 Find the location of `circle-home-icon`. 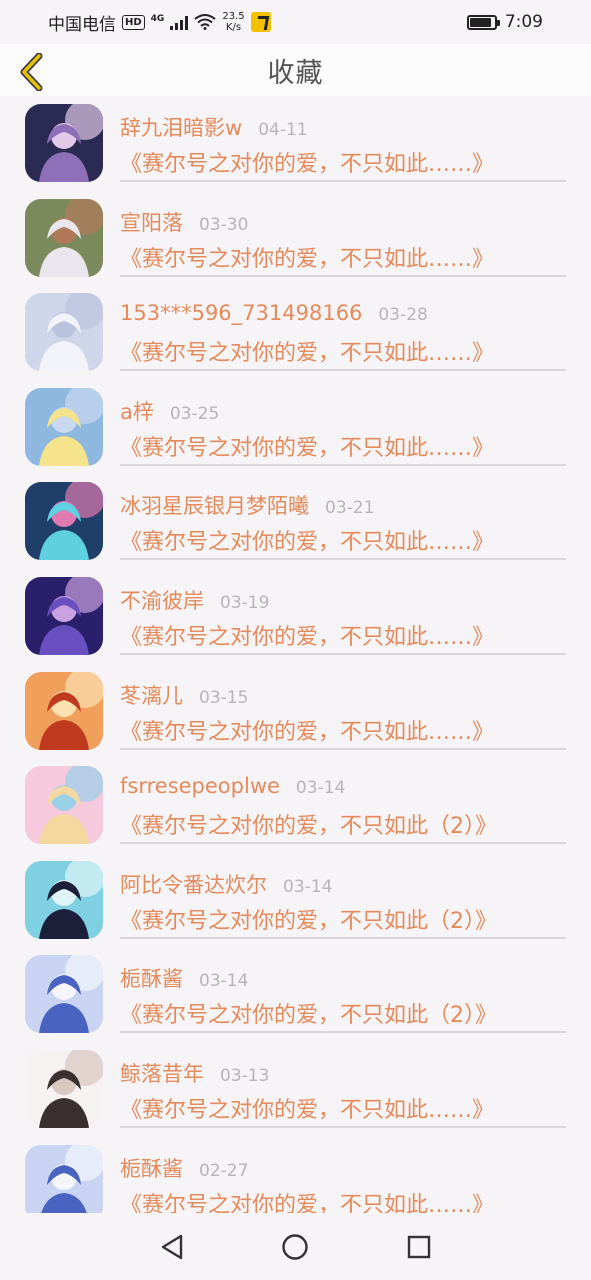

circle-home-icon is located at coordinates (295, 1246).